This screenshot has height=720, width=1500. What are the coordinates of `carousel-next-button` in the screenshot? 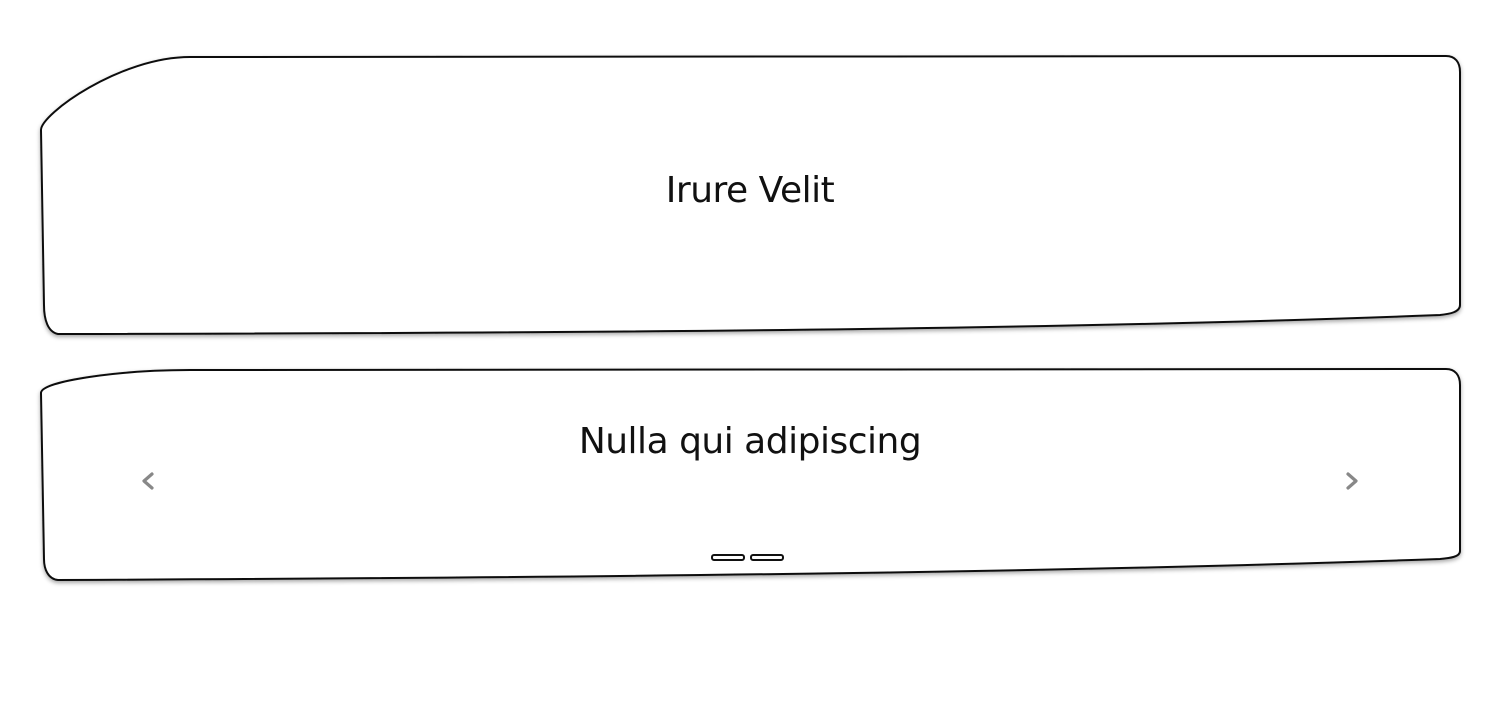 It's located at (1352, 481).